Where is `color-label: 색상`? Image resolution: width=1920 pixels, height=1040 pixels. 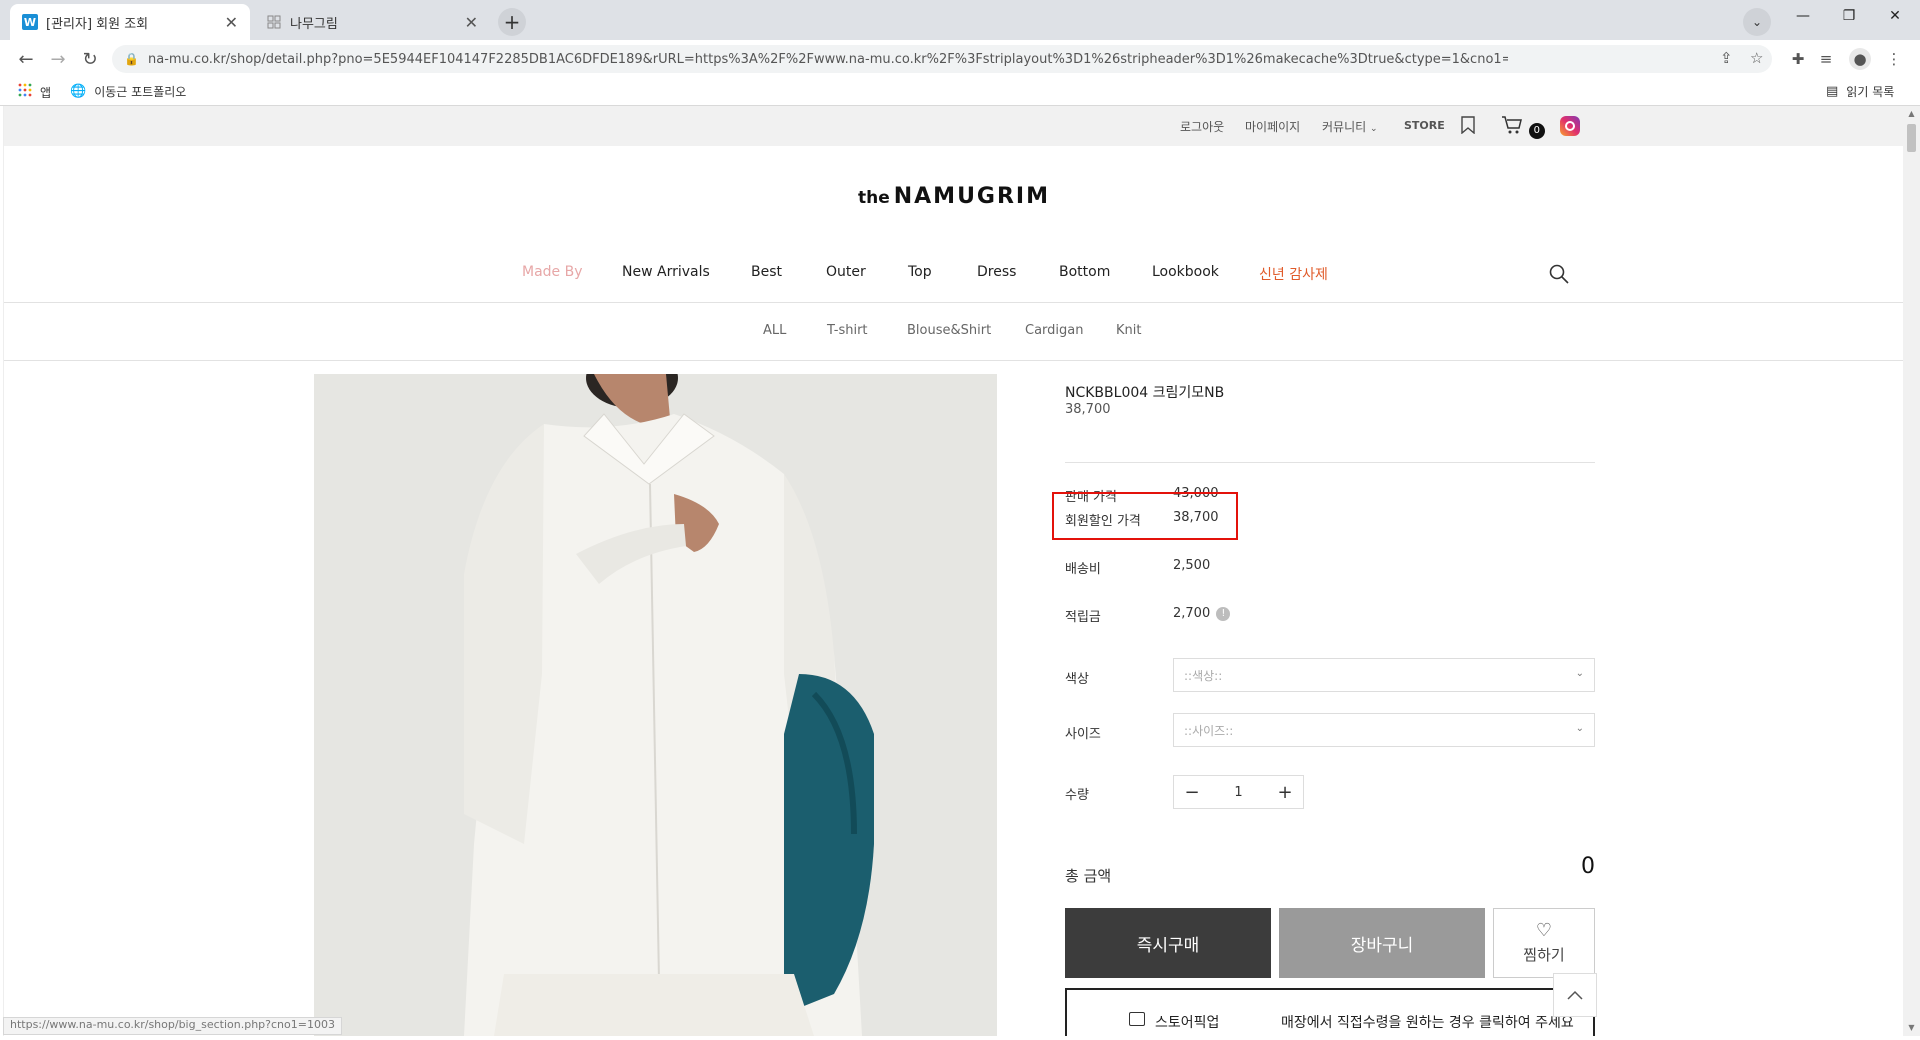
color-label: 색상 is located at coordinates (1077, 679).